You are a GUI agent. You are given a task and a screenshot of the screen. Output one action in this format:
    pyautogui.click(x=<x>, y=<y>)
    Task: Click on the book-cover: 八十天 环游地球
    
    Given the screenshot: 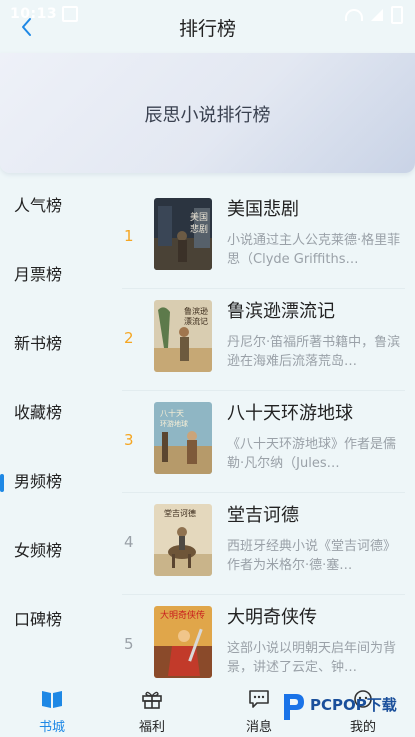 What is the action you would take?
    pyautogui.click(x=183, y=438)
    